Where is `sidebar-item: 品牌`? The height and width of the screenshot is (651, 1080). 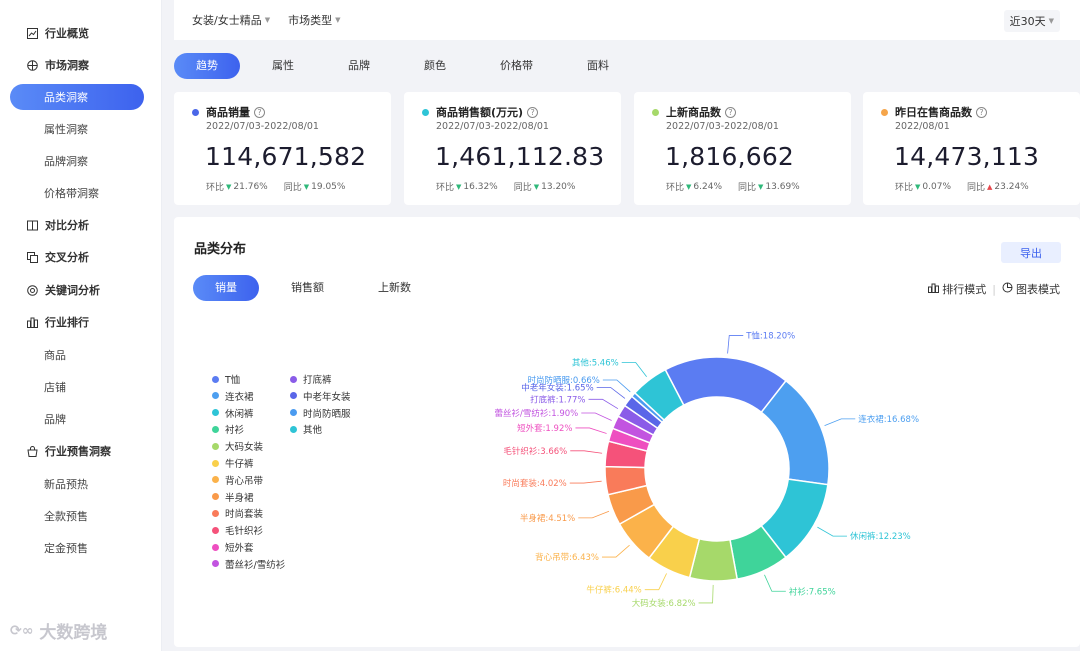 sidebar-item: 品牌 is located at coordinates (81, 419).